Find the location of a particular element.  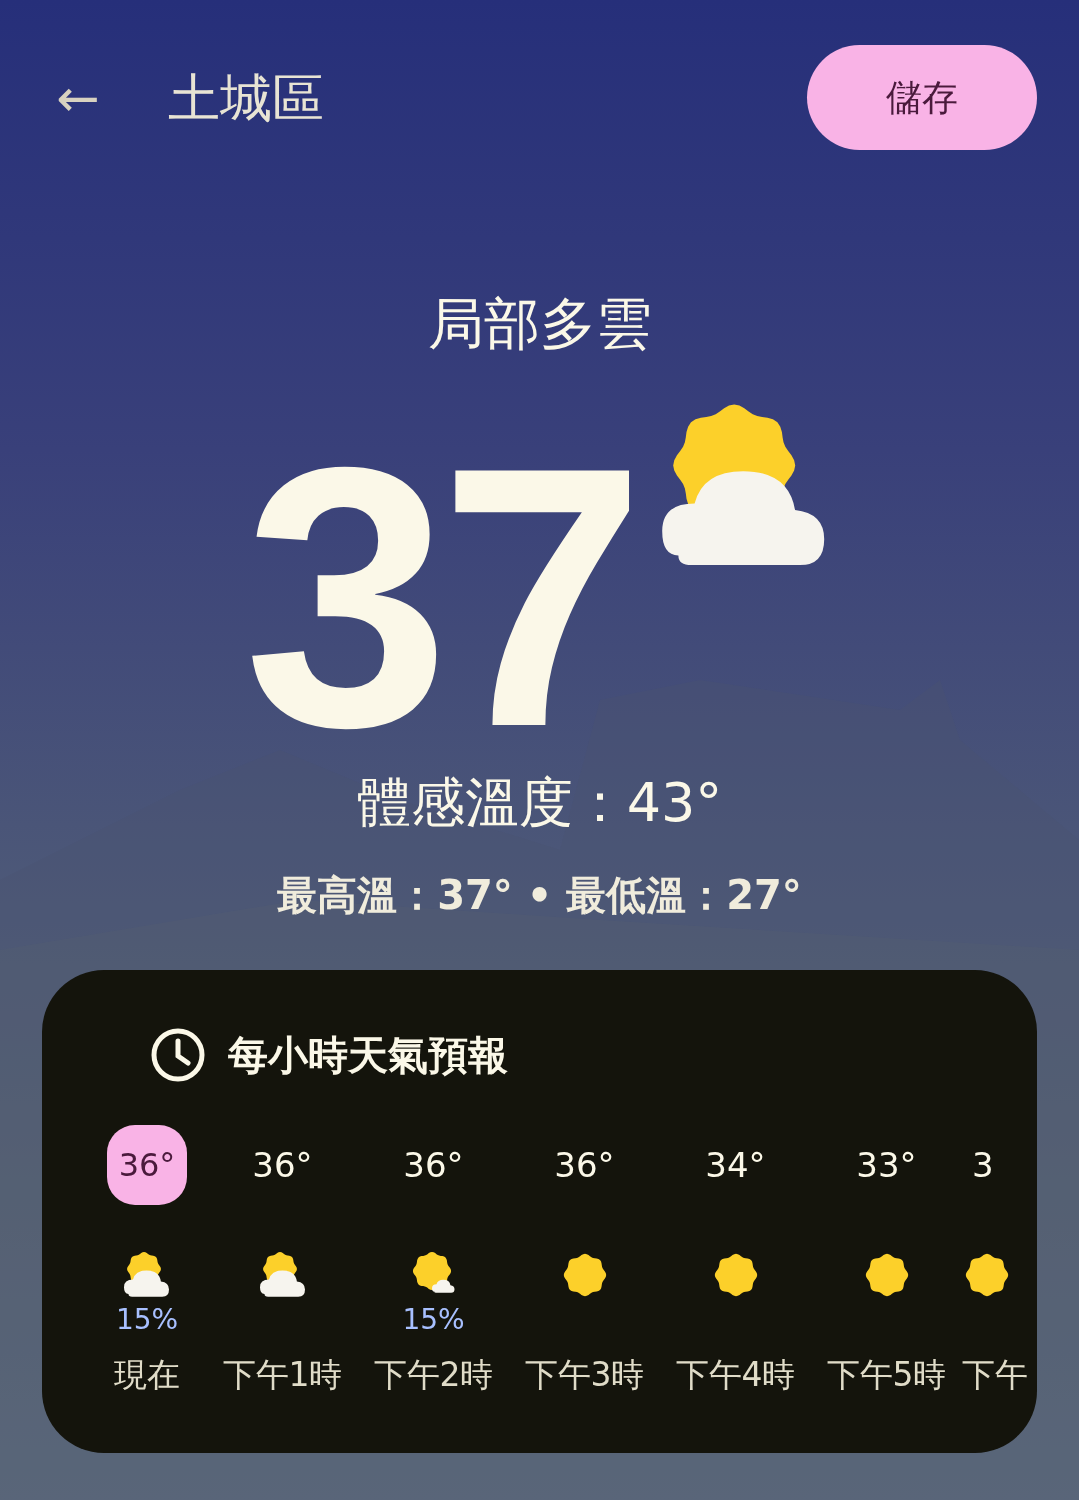

hour-label: 下午4時 is located at coordinates (735, 1375).